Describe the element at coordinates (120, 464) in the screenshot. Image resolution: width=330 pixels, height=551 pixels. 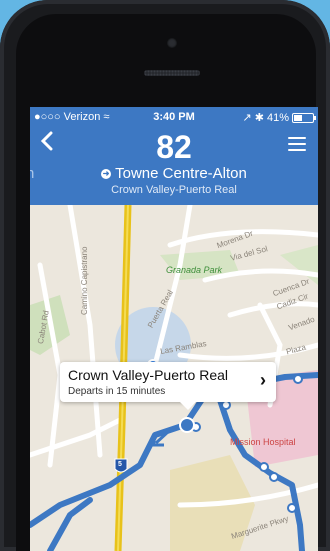
I see `interstate-shield-label: 5` at that location.